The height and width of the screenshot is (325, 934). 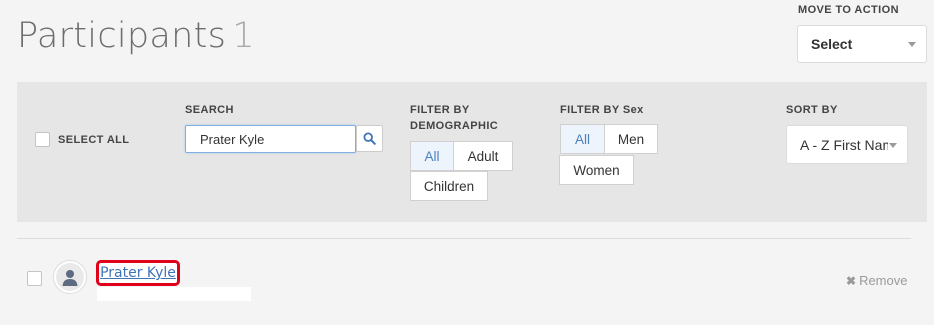 I want to click on participant-name-link: Prater Kyle, so click(x=138, y=273).